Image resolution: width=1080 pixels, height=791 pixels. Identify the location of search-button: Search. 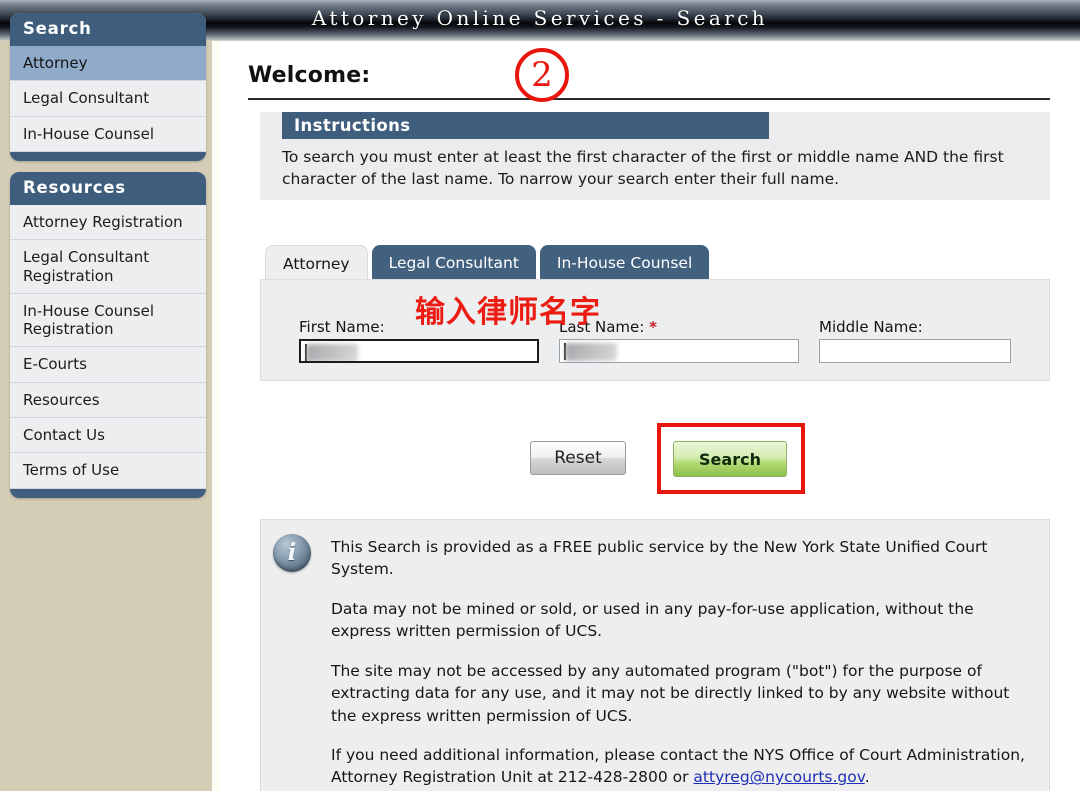
(730, 459).